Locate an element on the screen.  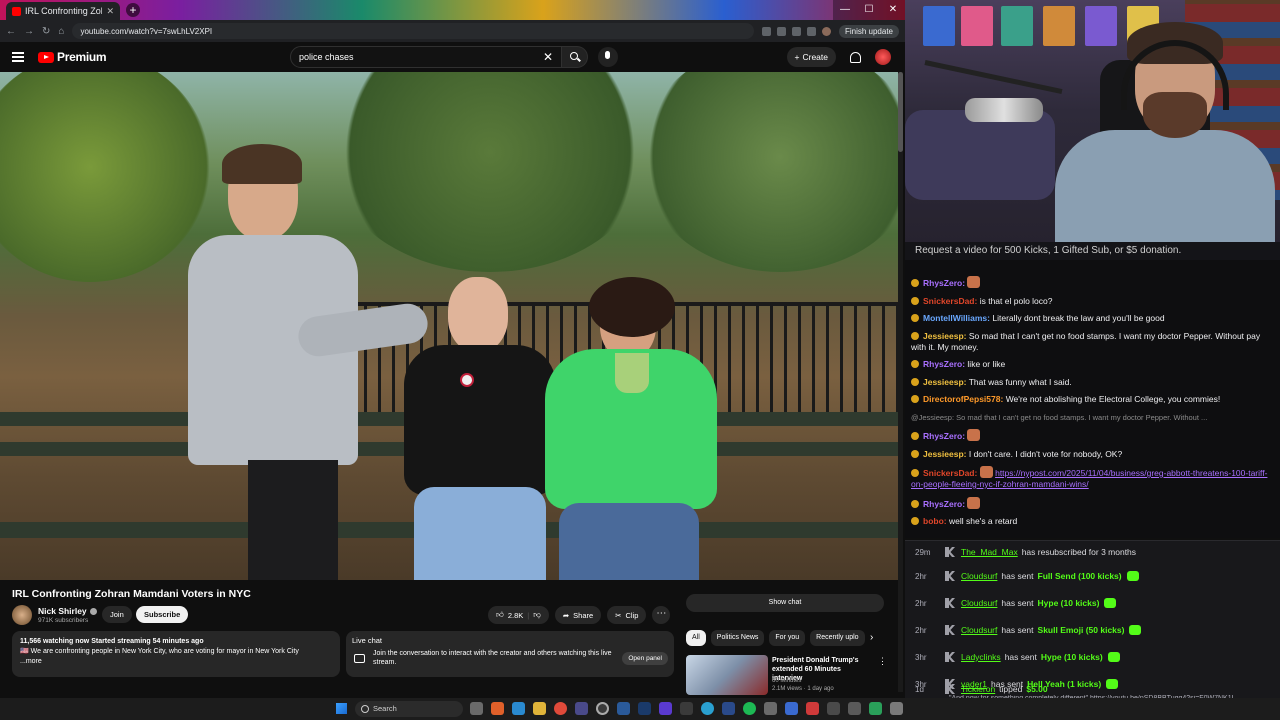
create-button: + Create is located at coordinates (811, 57).